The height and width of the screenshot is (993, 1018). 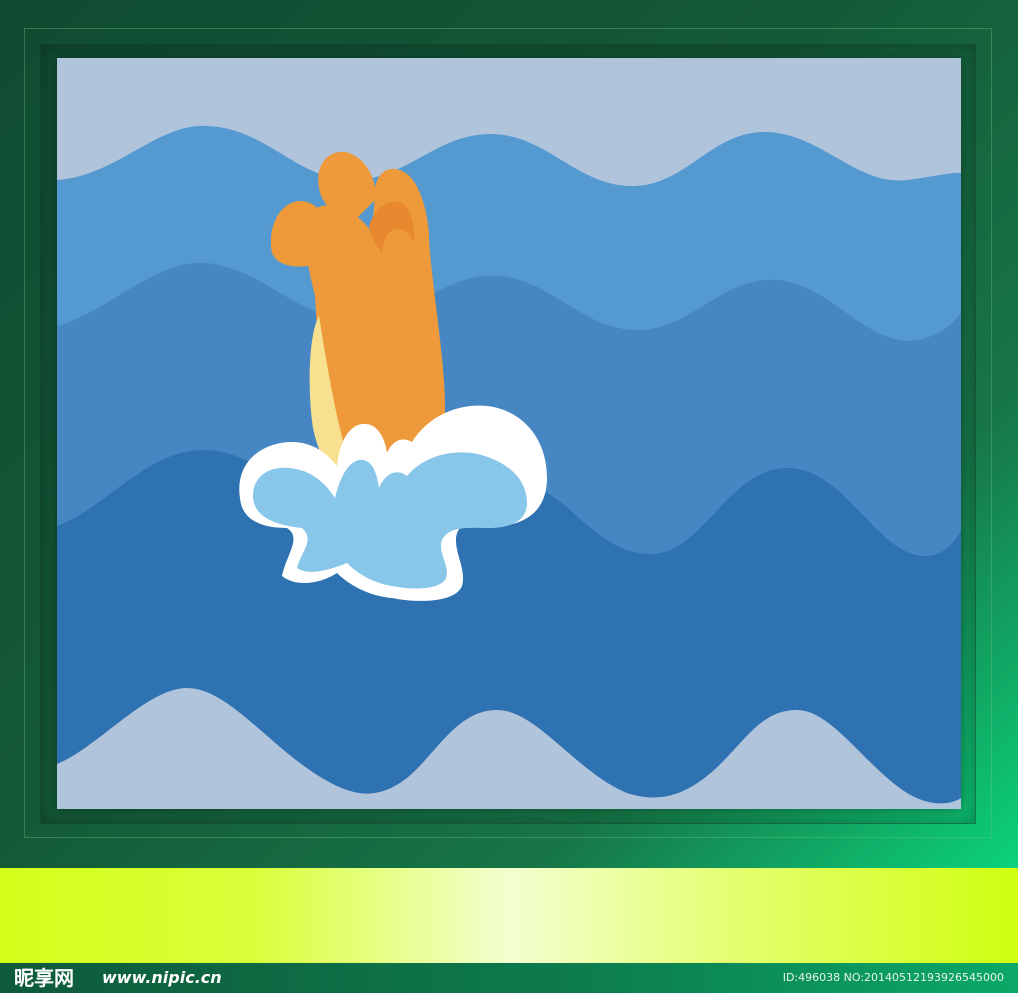 What do you see at coordinates (44, 978) in the screenshot?
I see `watermark-brand: 昵享网` at bounding box center [44, 978].